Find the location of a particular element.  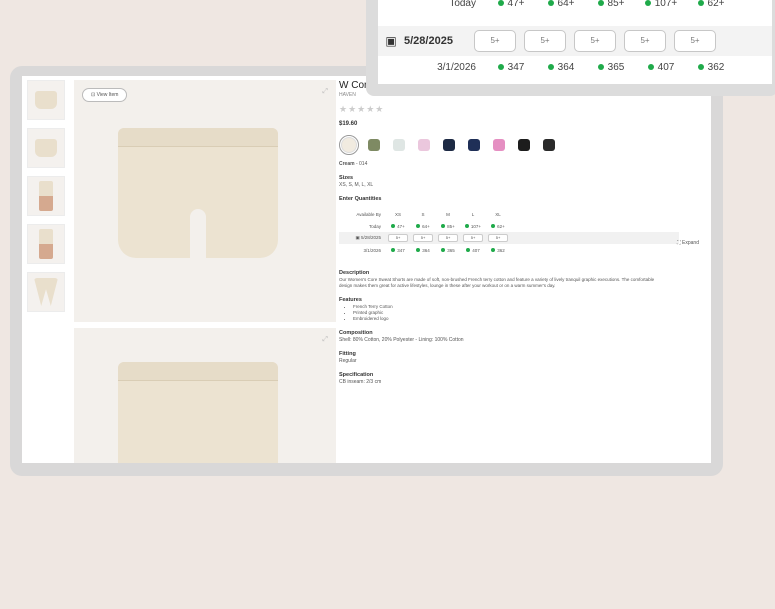

future-row: 3/1/2026 347 364 365 407 362 is located at coordinates (581, 67).